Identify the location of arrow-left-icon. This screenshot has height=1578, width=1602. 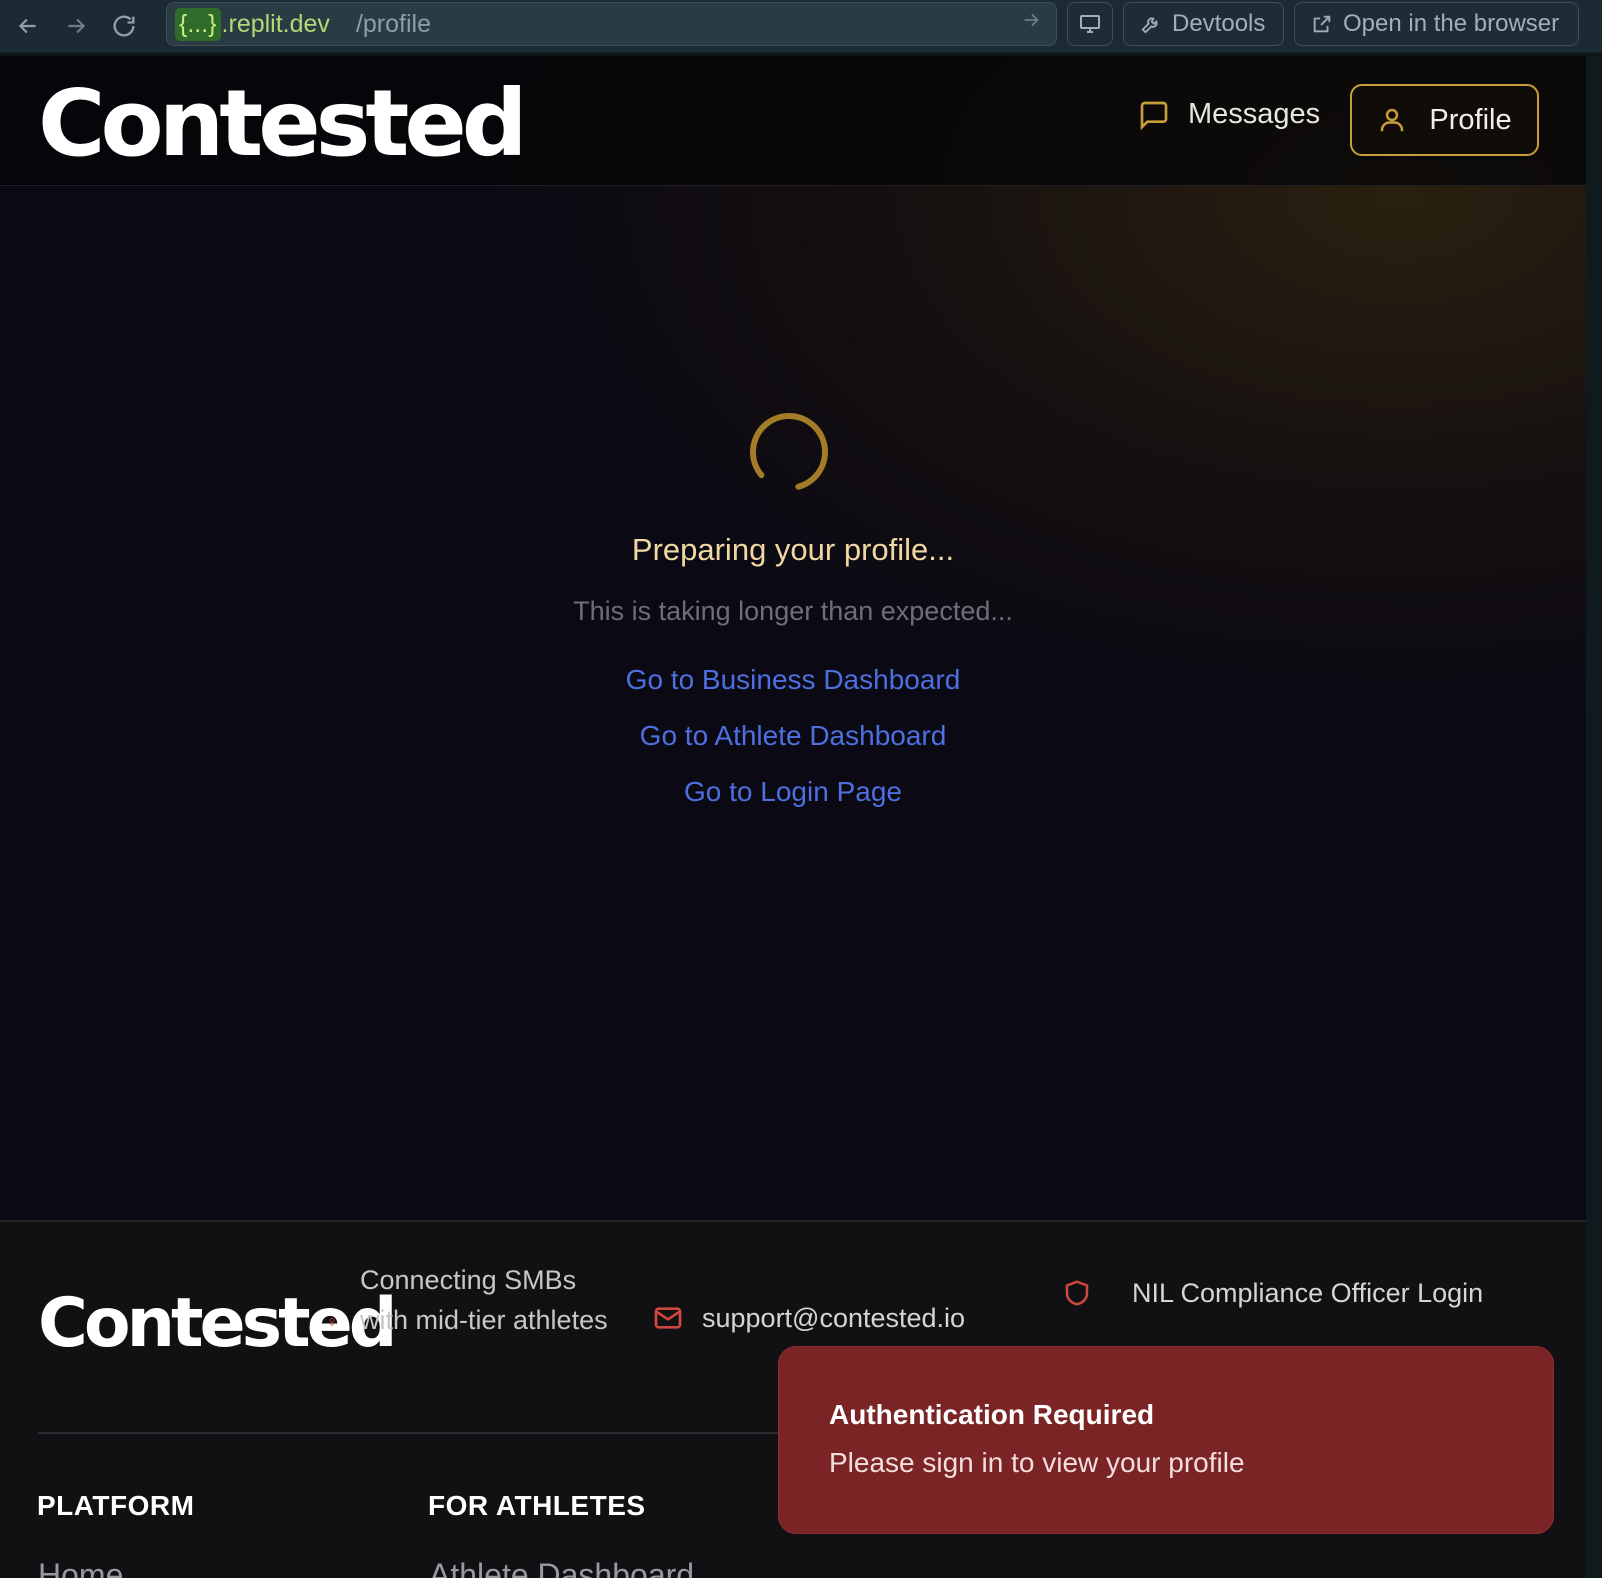
(27, 26).